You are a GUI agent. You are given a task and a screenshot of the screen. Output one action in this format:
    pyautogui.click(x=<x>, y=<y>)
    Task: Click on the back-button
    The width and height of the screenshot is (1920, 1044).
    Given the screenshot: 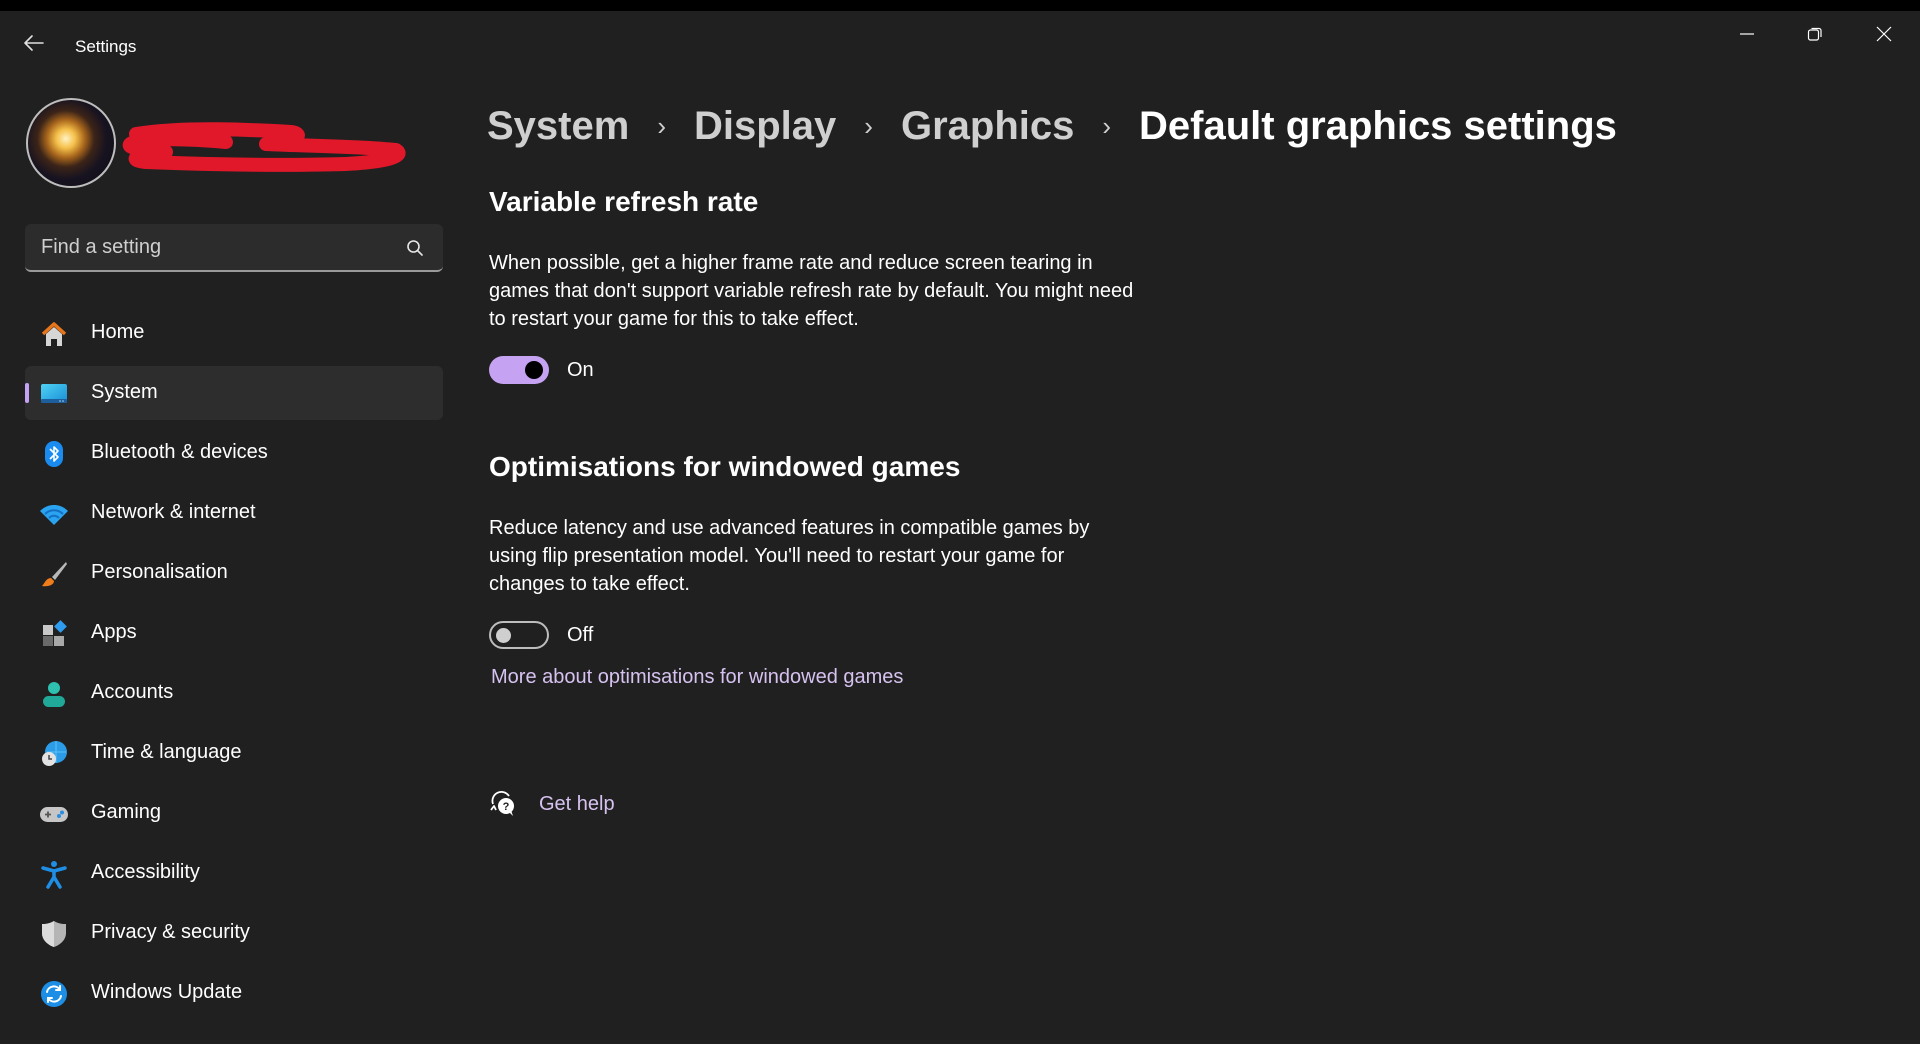 What is the action you would take?
    pyautogui.click(x=36, y=45)
    